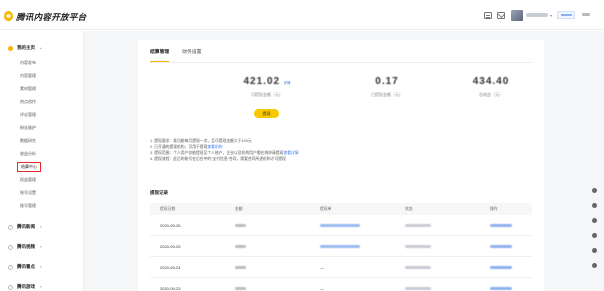  What do you see at coordinates (25, 267) in the screenshot?
I see `sidebar-section-kandian: 腾讯看点 ▾` at bounding box center [25, 267].